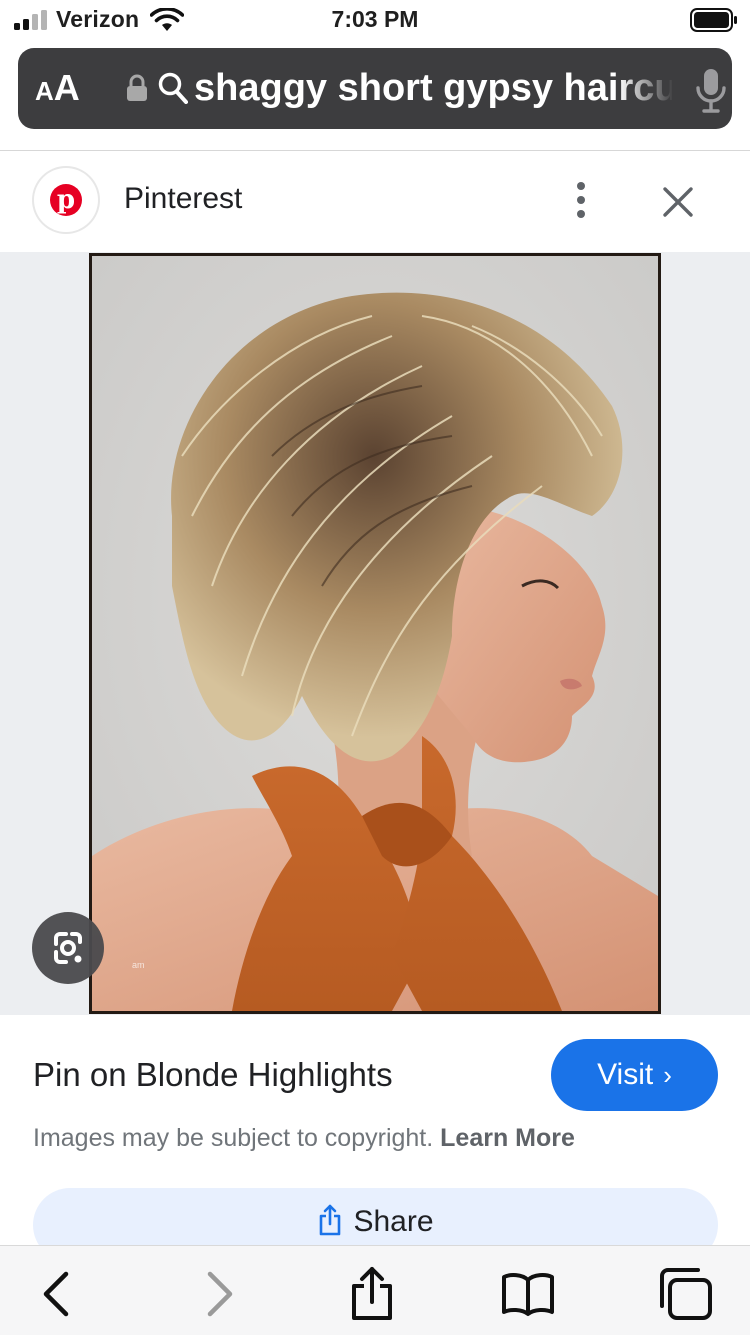 The height and width of the screenshot is (1335, 750). I want to click on visit-button: Visit ›, so click(634, 1075).